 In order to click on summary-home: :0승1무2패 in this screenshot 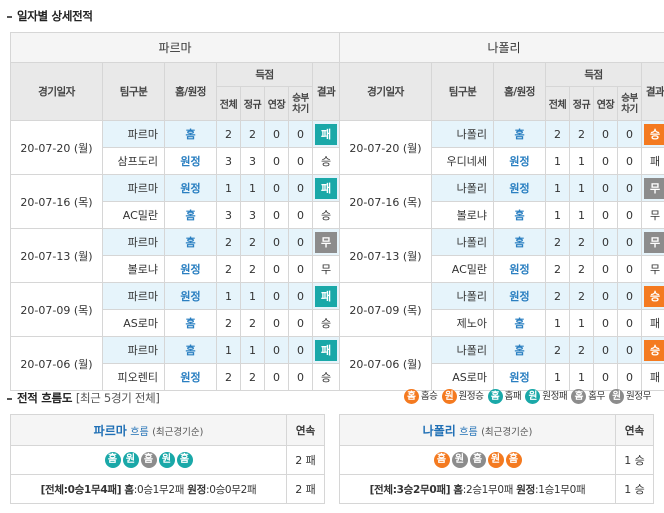, I will do `click(159, 489)`.